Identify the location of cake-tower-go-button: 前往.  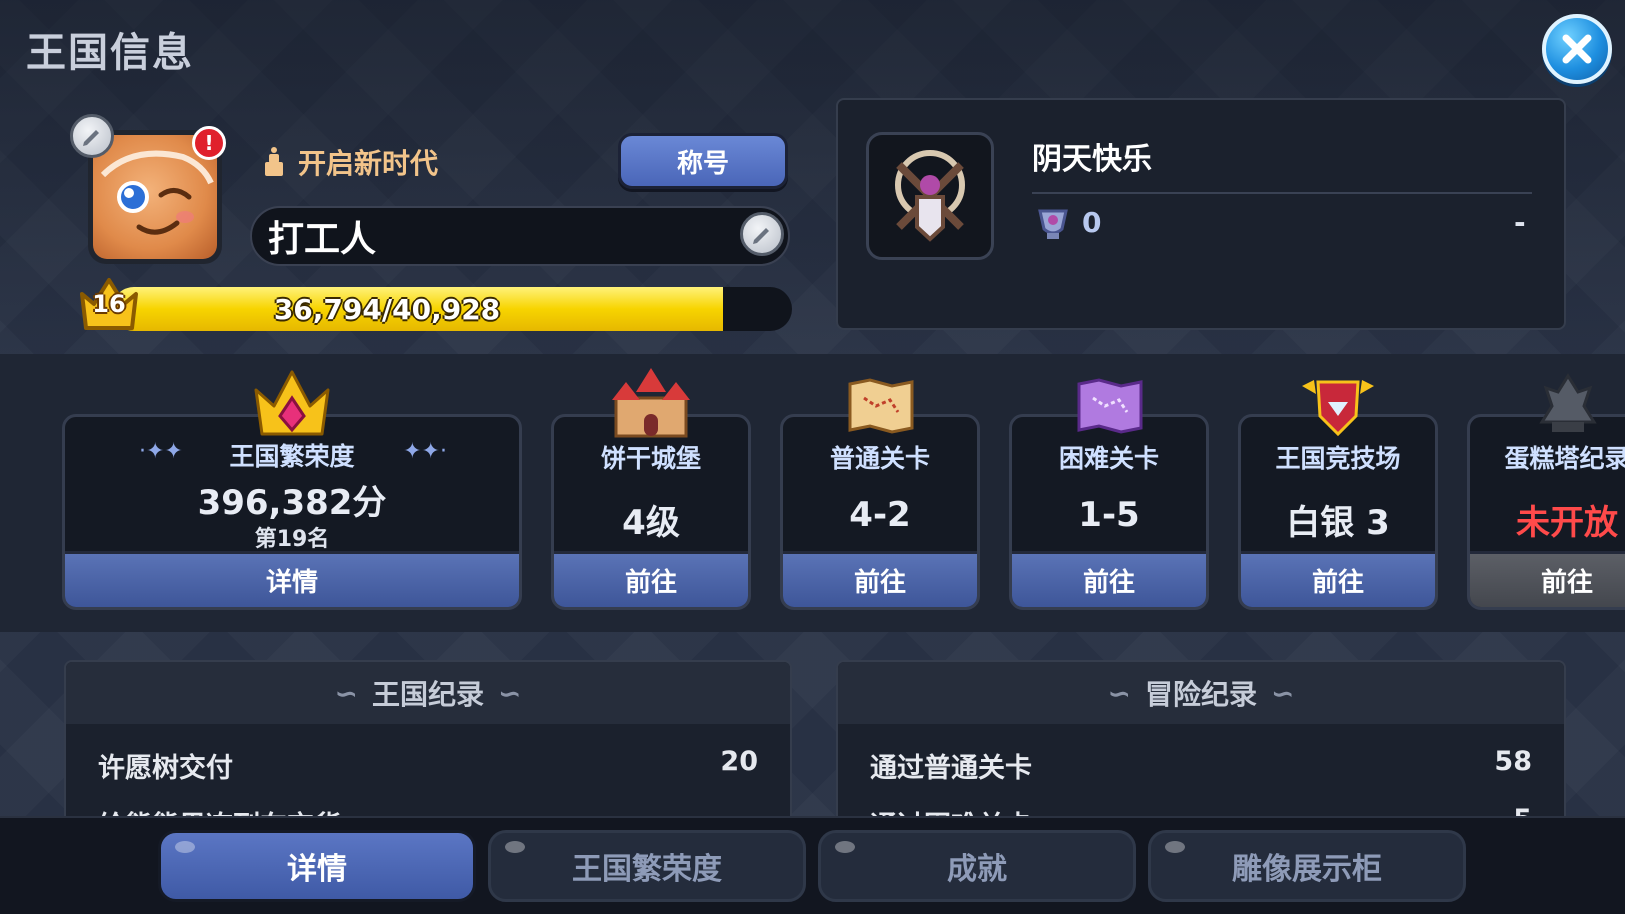
(1547, 579).